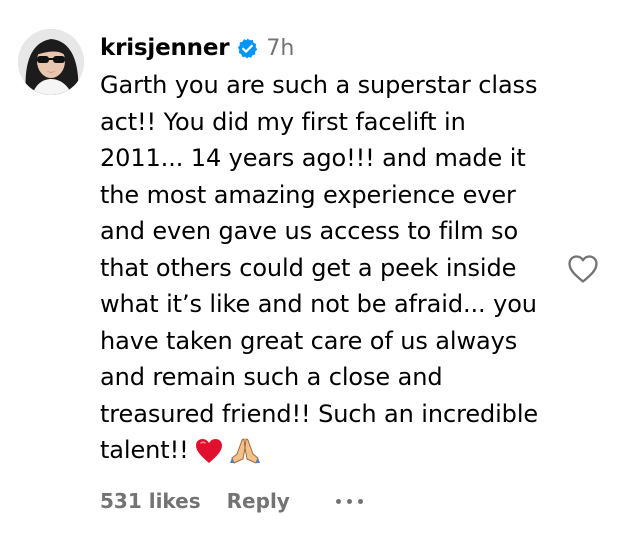 The image size is (634, 555). What do you see at coordinates (280, 48) in the screenshot?
I see `timestamp: 7h` at bounding box center [280, 48].